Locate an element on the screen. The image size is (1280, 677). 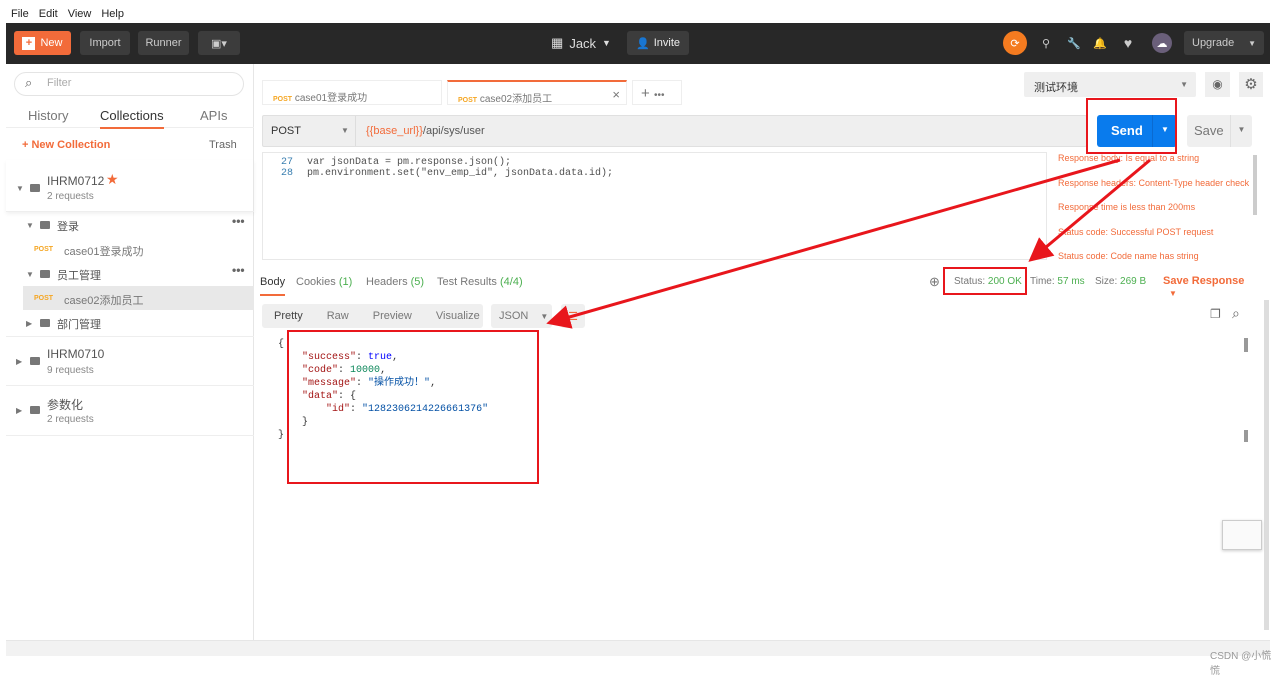
annotation-arrows is located at coordinates (848, 243).